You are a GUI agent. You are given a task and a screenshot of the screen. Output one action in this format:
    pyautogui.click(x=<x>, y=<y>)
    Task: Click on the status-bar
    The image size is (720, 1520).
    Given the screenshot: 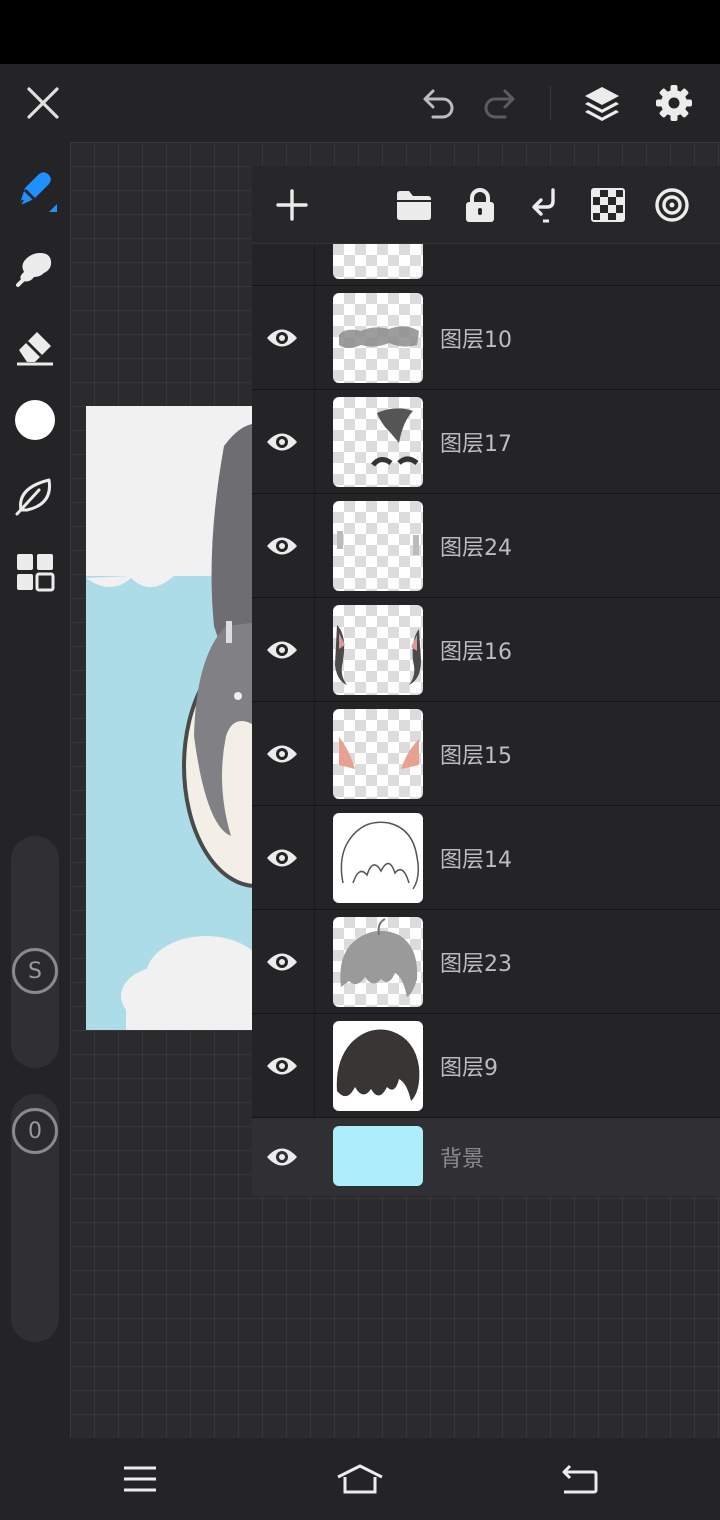 What is the action you would take?
    pyautogui.click(x=360, y=32)
    